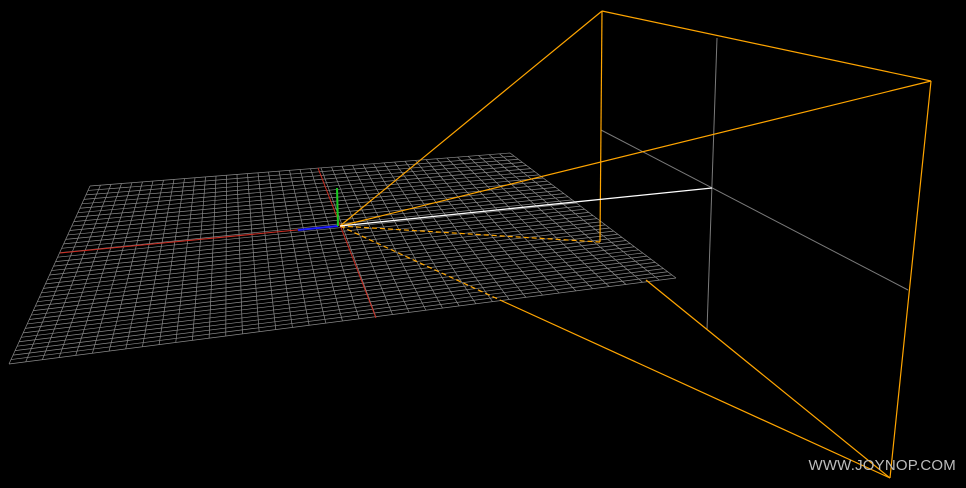 The height and width of the screenshot is (488, 966). What do you see at coordinates (768, 379) in the screenshot?
I see `far-plane-edge-bottom` at bounding box center [768, 379].